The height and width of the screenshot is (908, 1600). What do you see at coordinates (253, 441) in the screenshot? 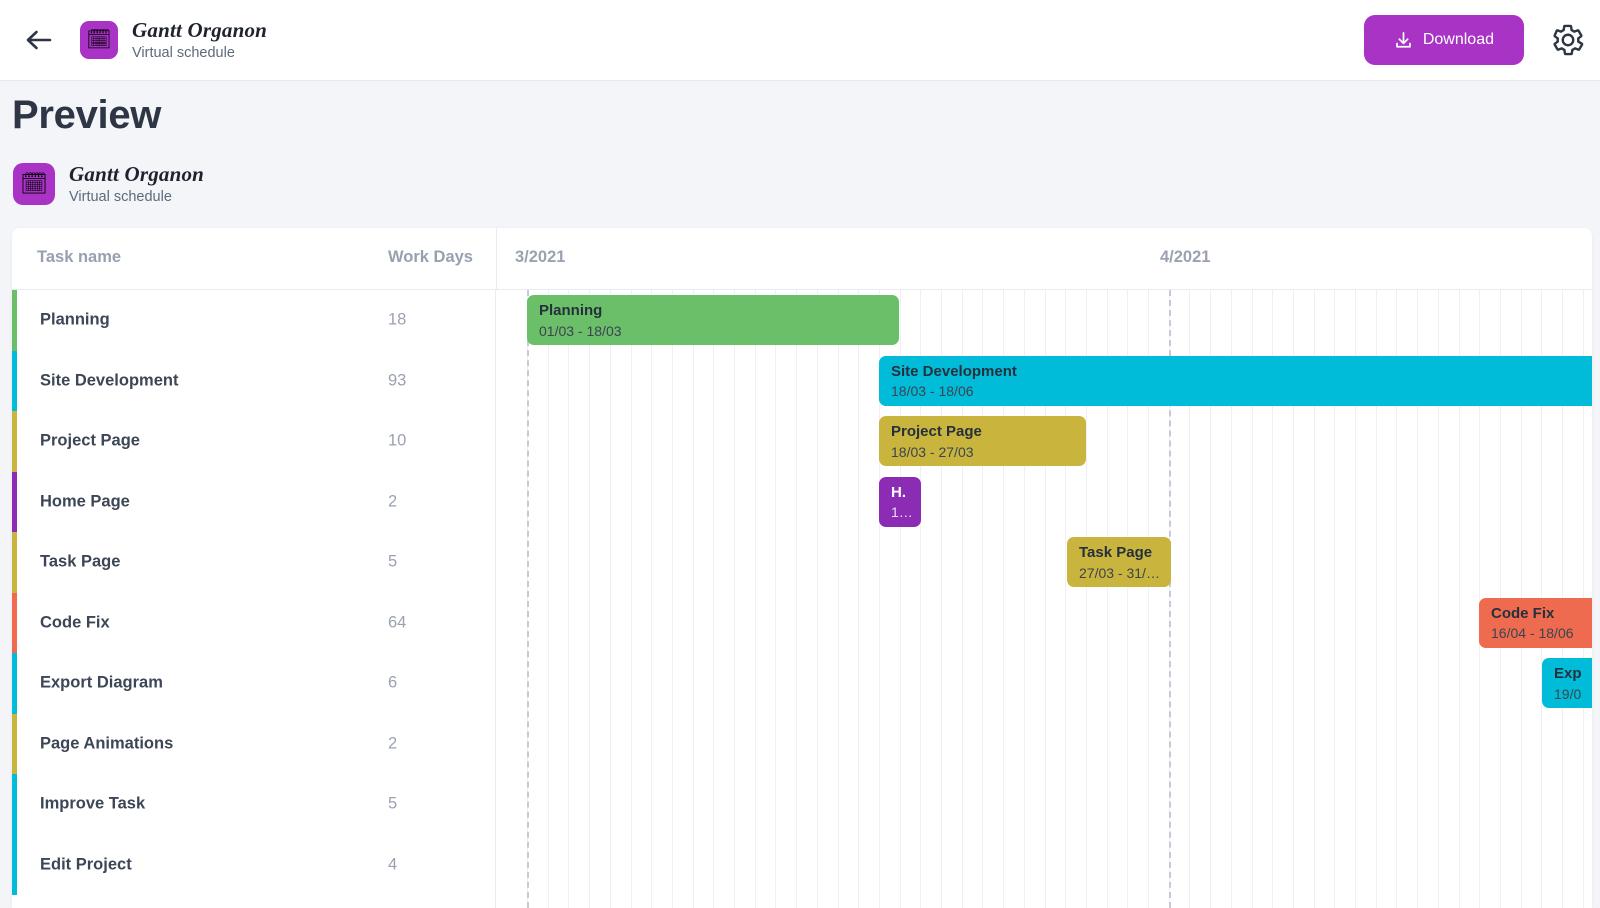
I see `table-row: Project Page 10` at bounding box center [253, 441].